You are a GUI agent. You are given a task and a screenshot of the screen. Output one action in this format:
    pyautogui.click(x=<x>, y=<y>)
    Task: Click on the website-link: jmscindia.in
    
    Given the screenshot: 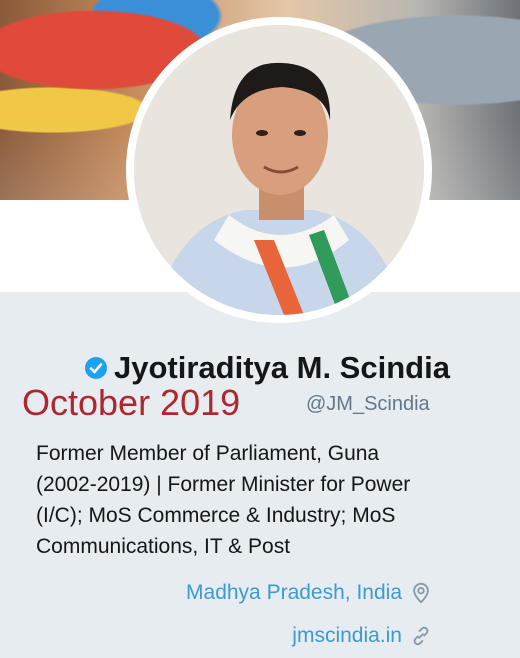 What is the action you would take?
    pyautogui.click(x=347, y=636)
    